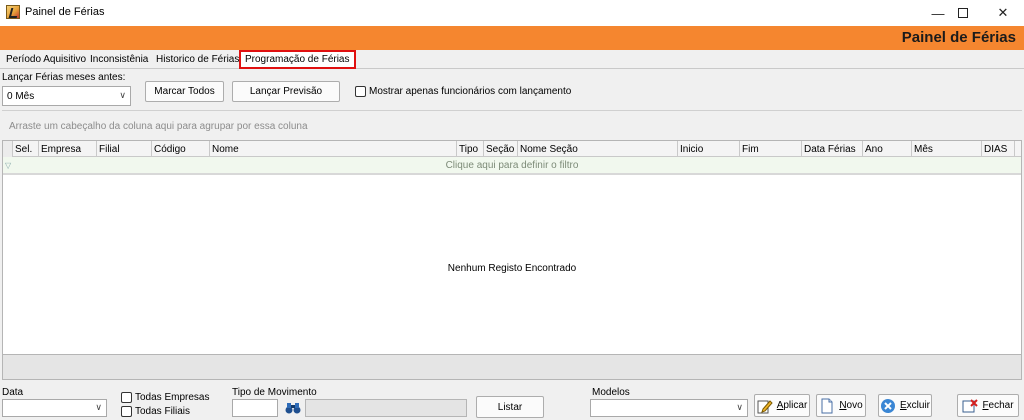 The height and width of the screenshot is (420, 1024). Describe the element at coordinates (54, 408) in the screenshot. I see `date-picker: ∨` at that location.